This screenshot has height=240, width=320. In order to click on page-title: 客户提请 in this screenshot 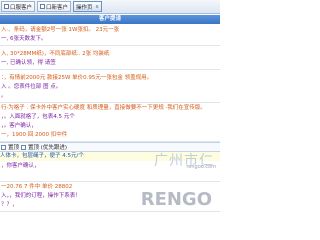, I will do `click(110, 19)`.